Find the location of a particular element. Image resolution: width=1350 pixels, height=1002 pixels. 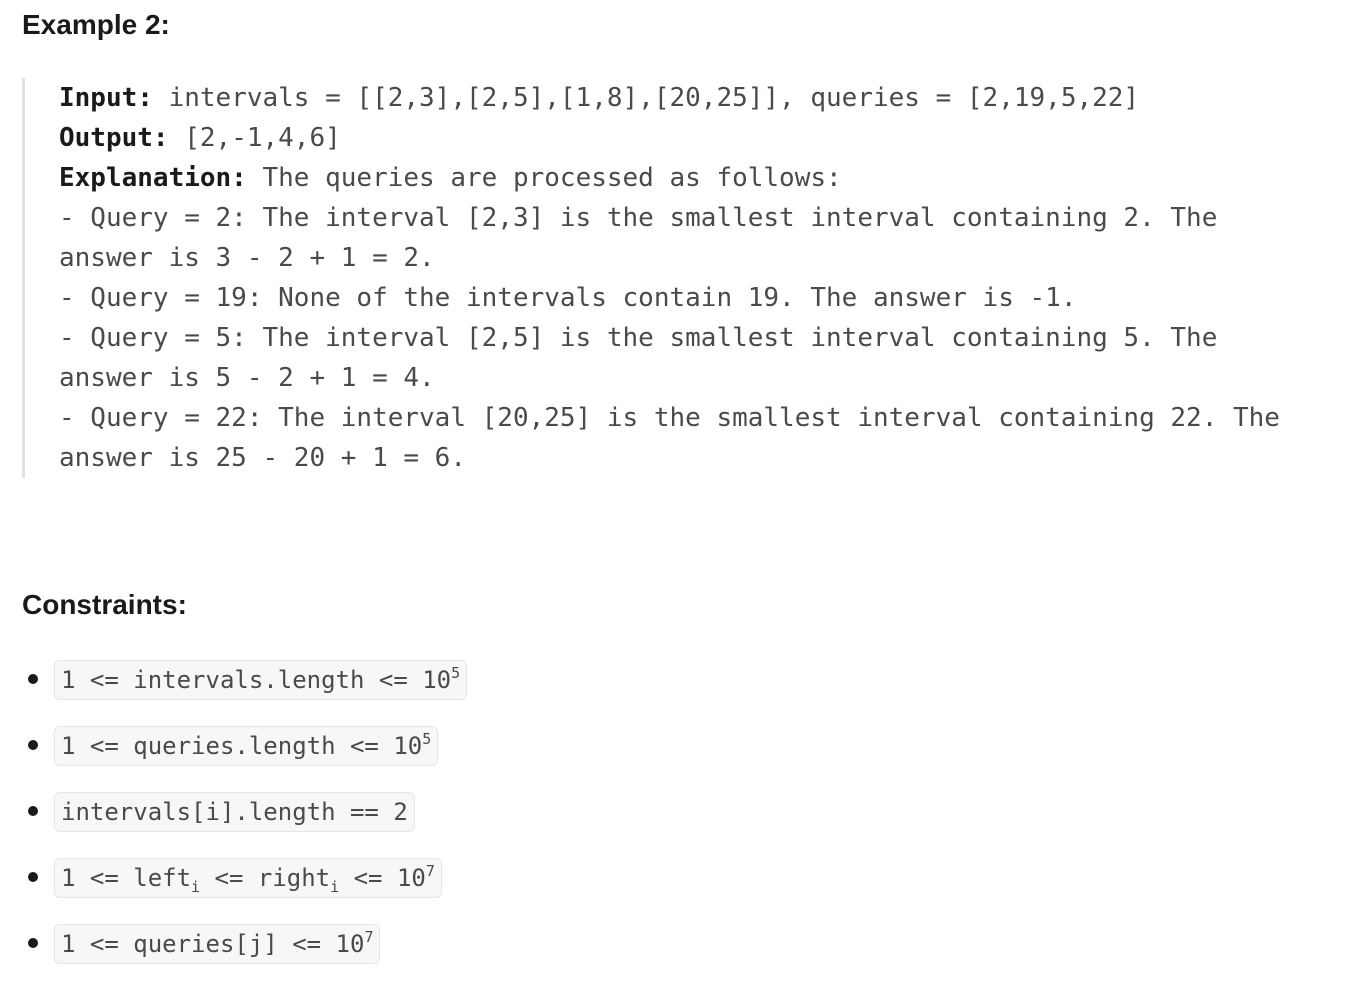

constraint-item: 1 <= queries[j] <= 107 is located at coordinates (675, 944).